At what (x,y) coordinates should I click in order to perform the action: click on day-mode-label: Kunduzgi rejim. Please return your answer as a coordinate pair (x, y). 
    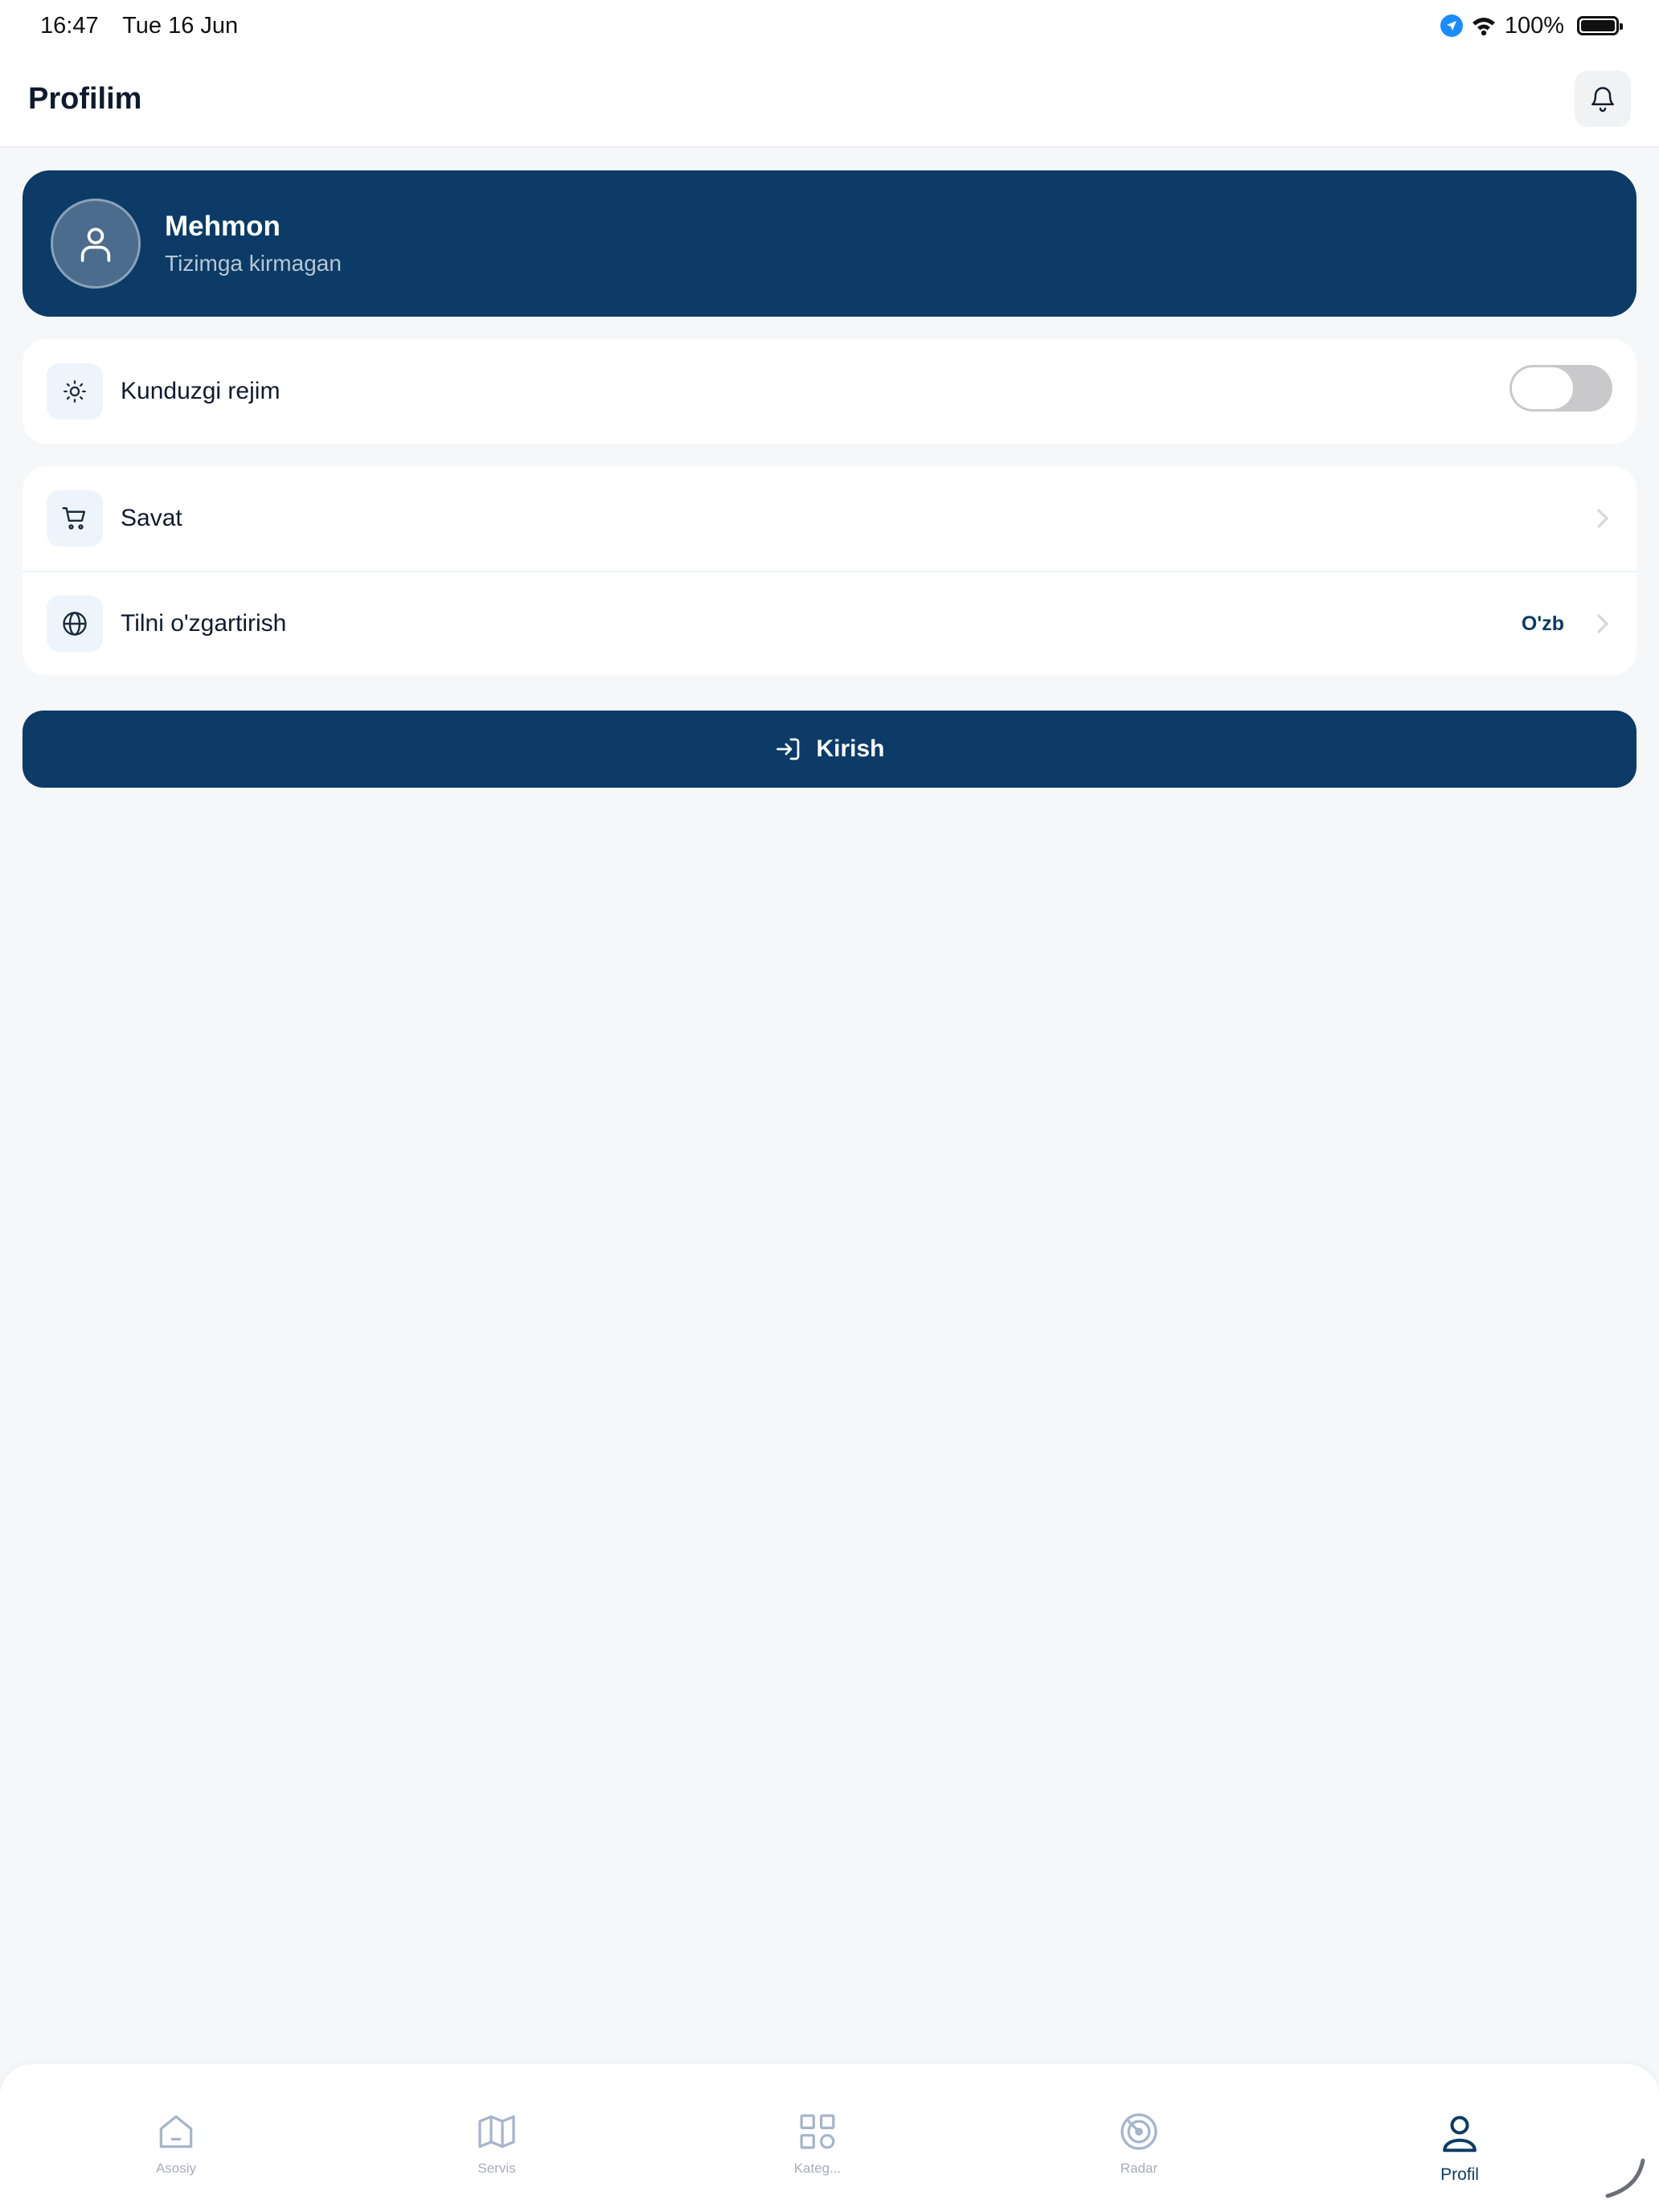
    Looking at the image, I should click on (201, 391).